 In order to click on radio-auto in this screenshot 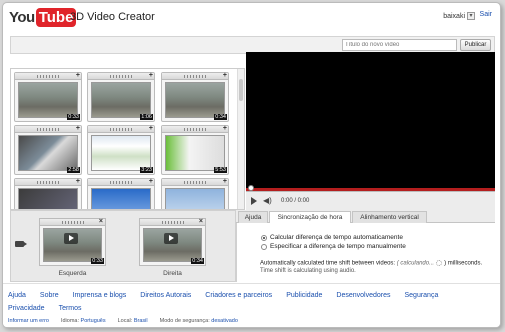, I will do `click(264, 237)`.